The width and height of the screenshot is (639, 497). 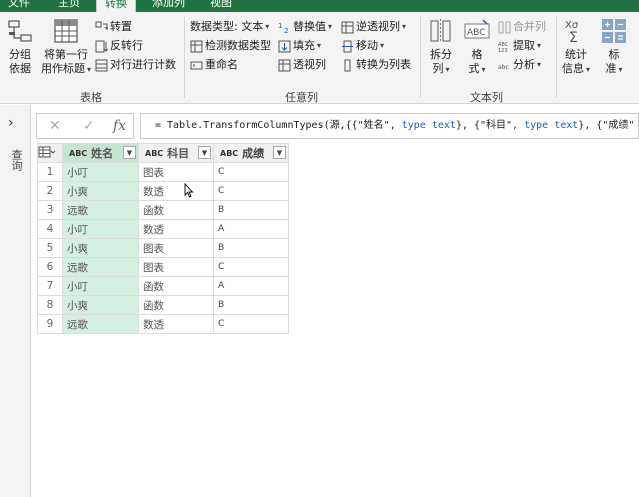 What do you see at coordinates (519, 46) in the screenshot?
I see `extract-dropdown: ABC 123 提取 ▾` at bounding box center [519, 46].